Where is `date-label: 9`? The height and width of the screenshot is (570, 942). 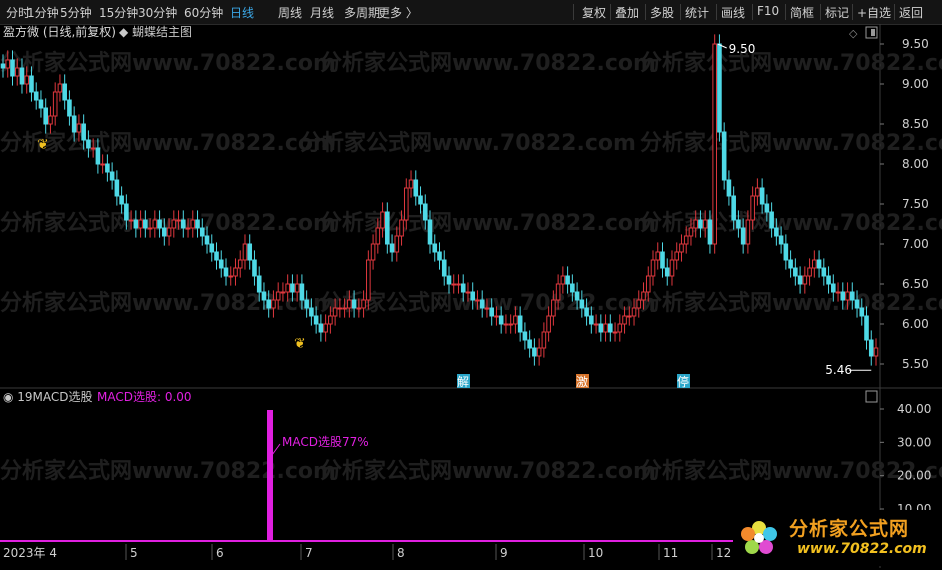
date-label: 9 is located at coordinates (504, 553).